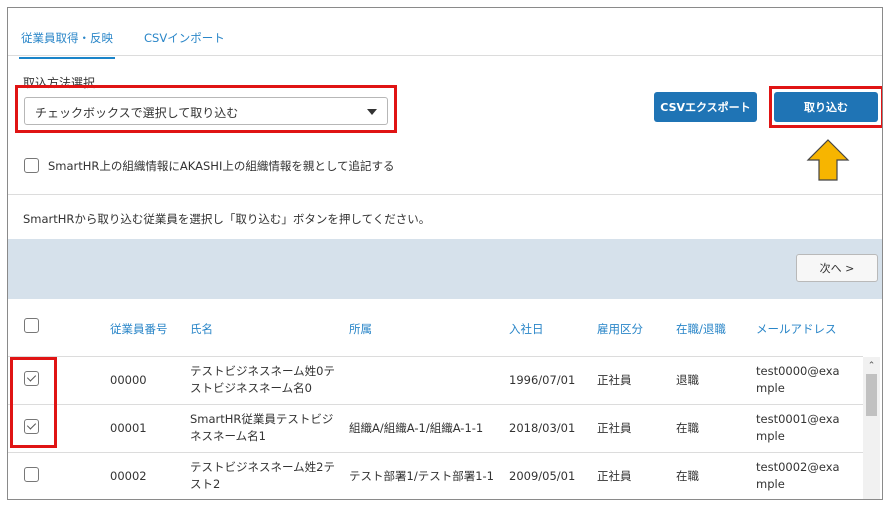 The image size is (890, 508). Describe the element at coordinates (137, 113) in the screenshot. I see `import-method-selected: チェックボックスで選択して取り込む` at that location.